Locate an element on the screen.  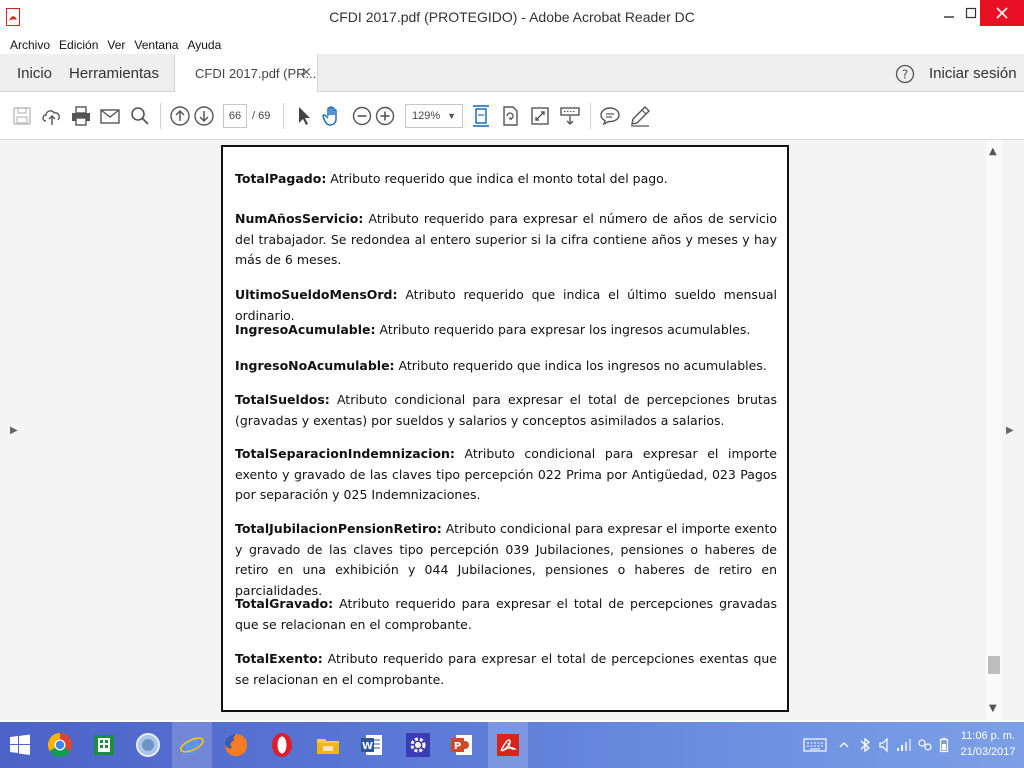
tab-home: Inicio is located at coordinates (34, 73).